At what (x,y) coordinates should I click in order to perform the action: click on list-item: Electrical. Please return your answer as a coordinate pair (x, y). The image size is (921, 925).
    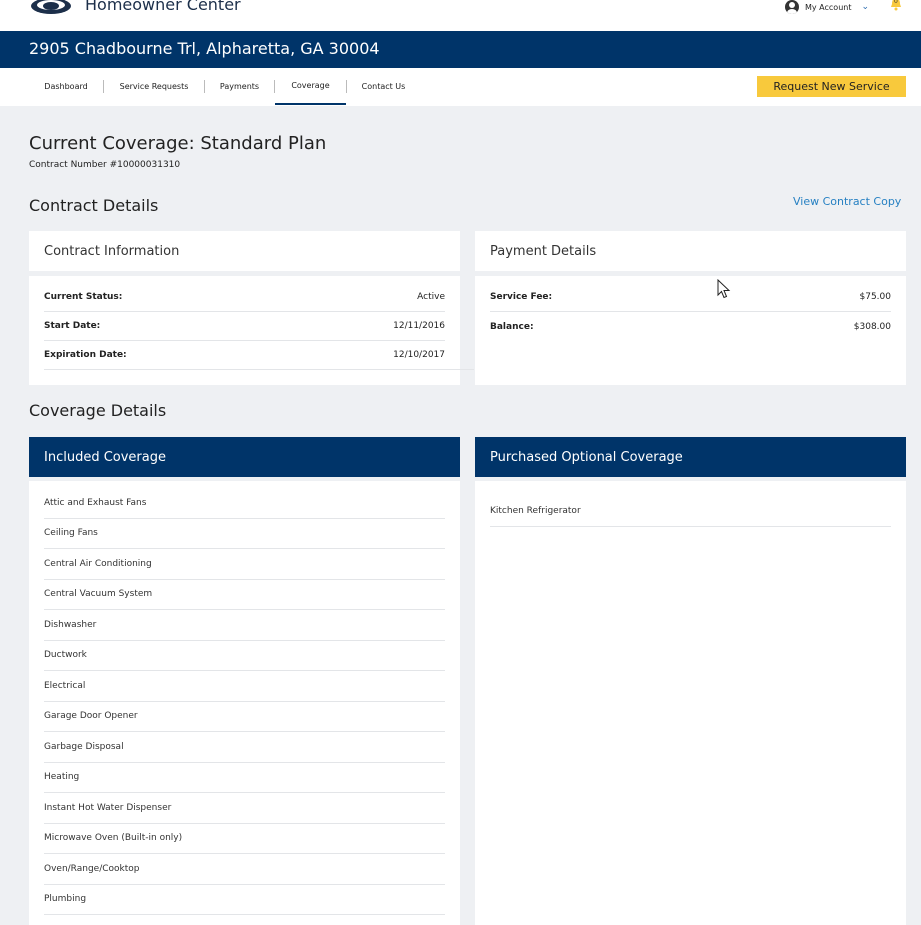
    Looking at the image, I should click on (244, 686).